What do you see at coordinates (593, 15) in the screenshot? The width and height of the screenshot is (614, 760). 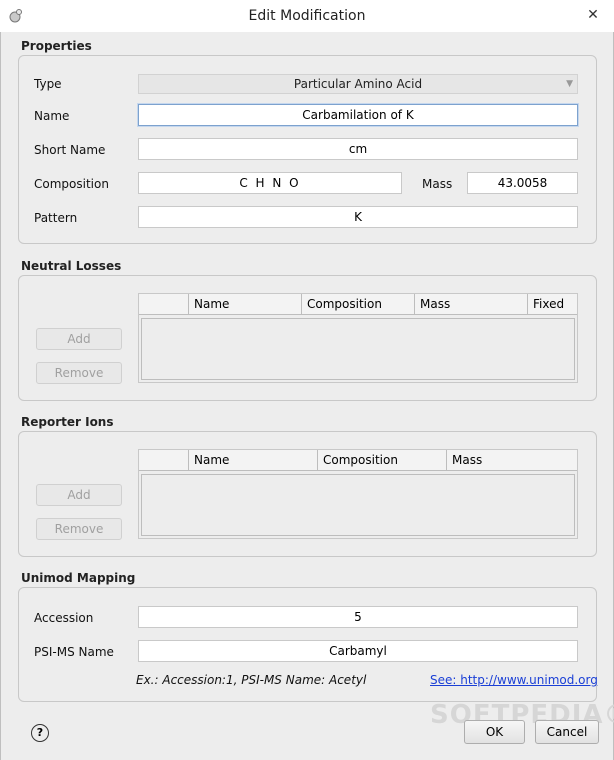 I see `close-button: ✕` at bounding box center [593, 15].